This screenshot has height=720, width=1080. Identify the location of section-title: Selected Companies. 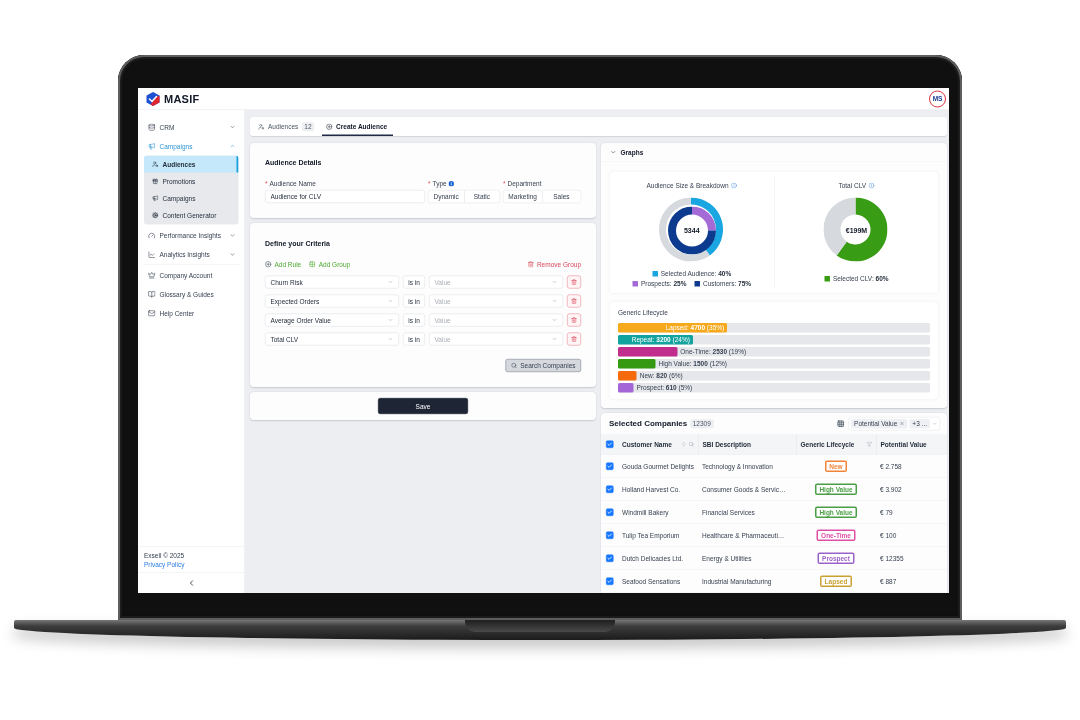
(648, 423).